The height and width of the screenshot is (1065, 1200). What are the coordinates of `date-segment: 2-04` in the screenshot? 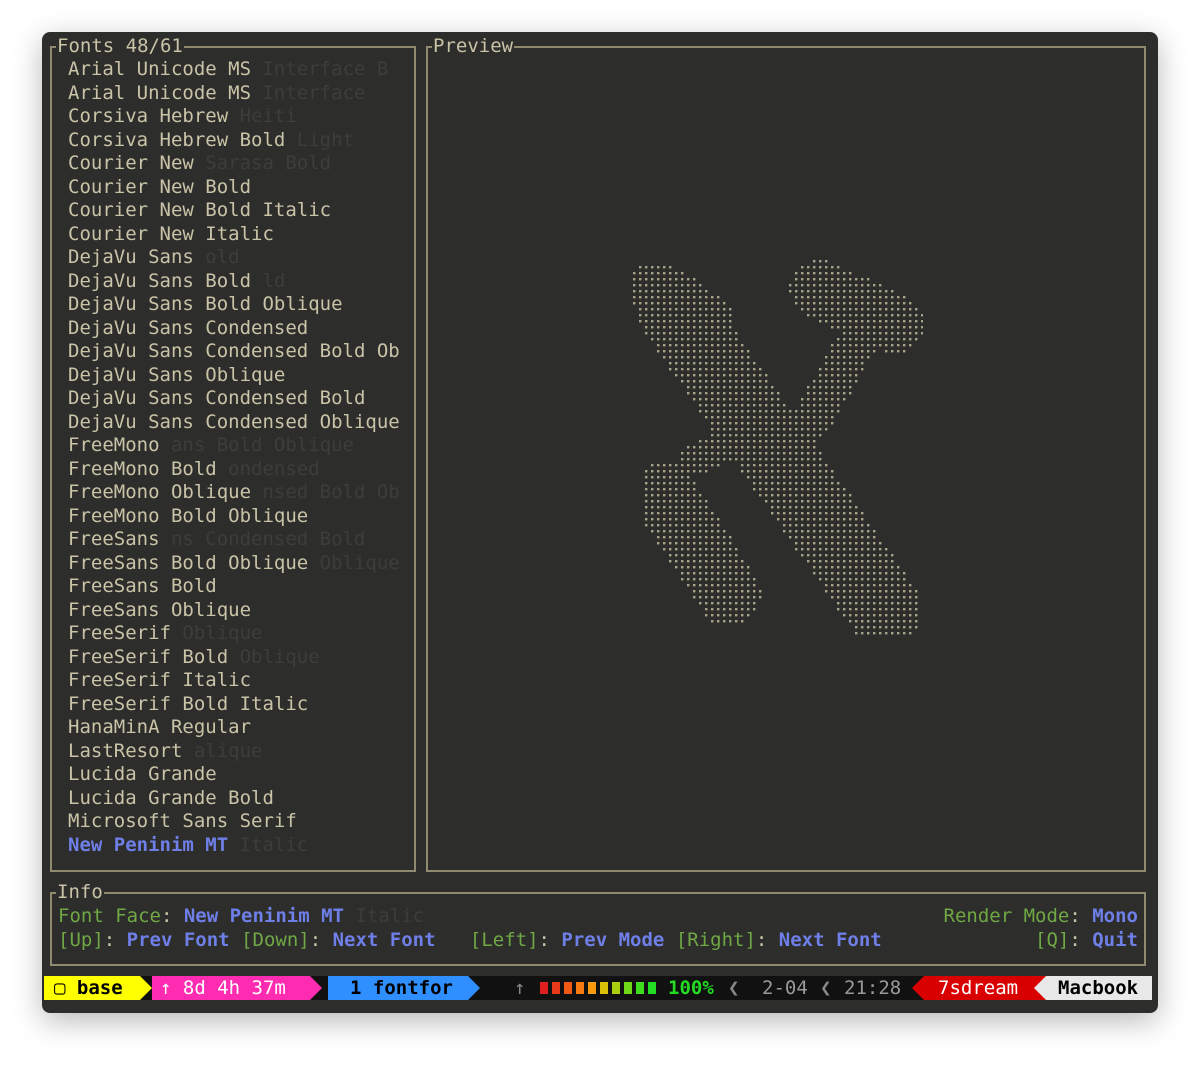 It's located at (785, 988).